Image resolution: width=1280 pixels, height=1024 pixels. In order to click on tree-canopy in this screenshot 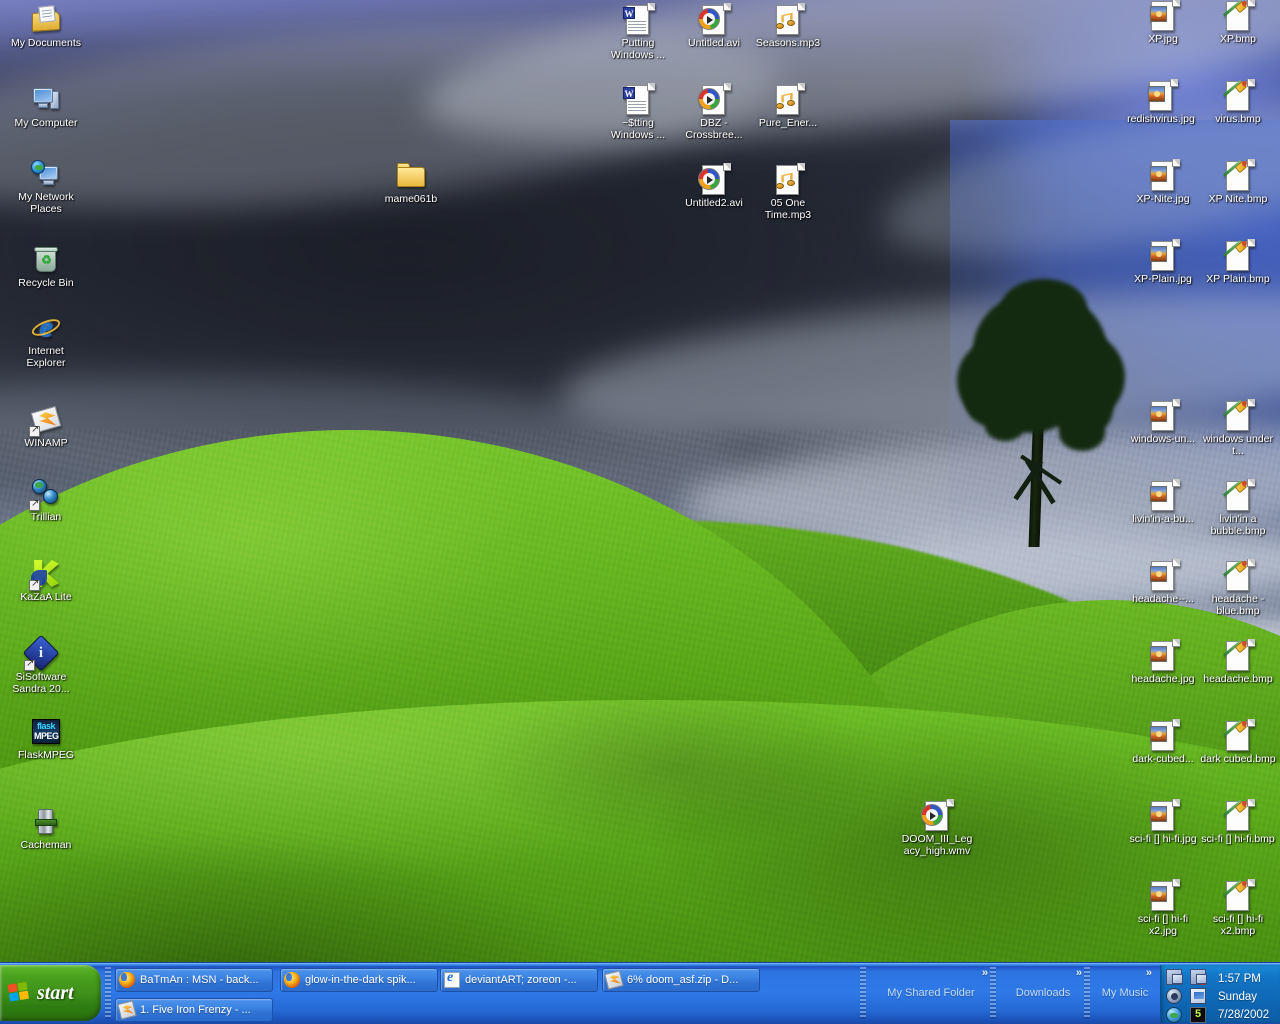, I will do `click(1044, 308)`.